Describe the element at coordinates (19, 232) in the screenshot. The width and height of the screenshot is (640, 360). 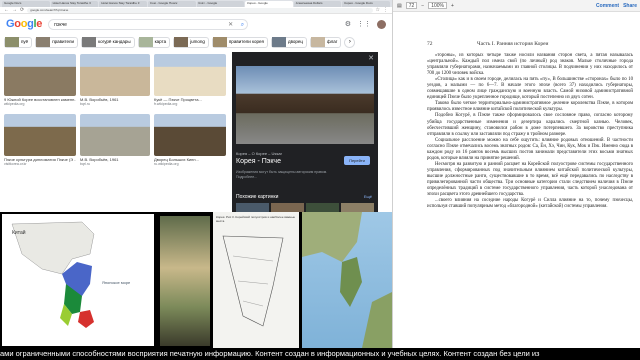
I see `map-label-china: Китай` at that location.